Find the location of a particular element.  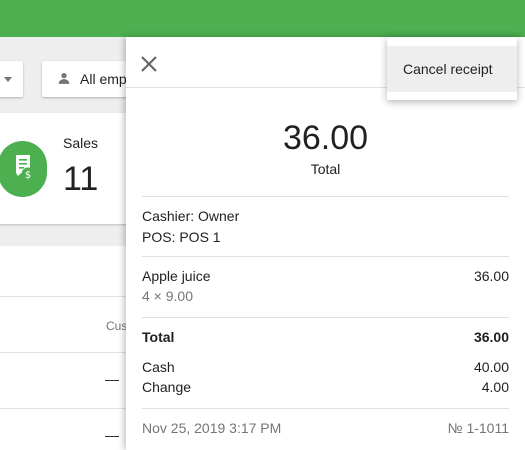

receipt-actions-menu: Cancel receipt is located at coordinates (452, 68).